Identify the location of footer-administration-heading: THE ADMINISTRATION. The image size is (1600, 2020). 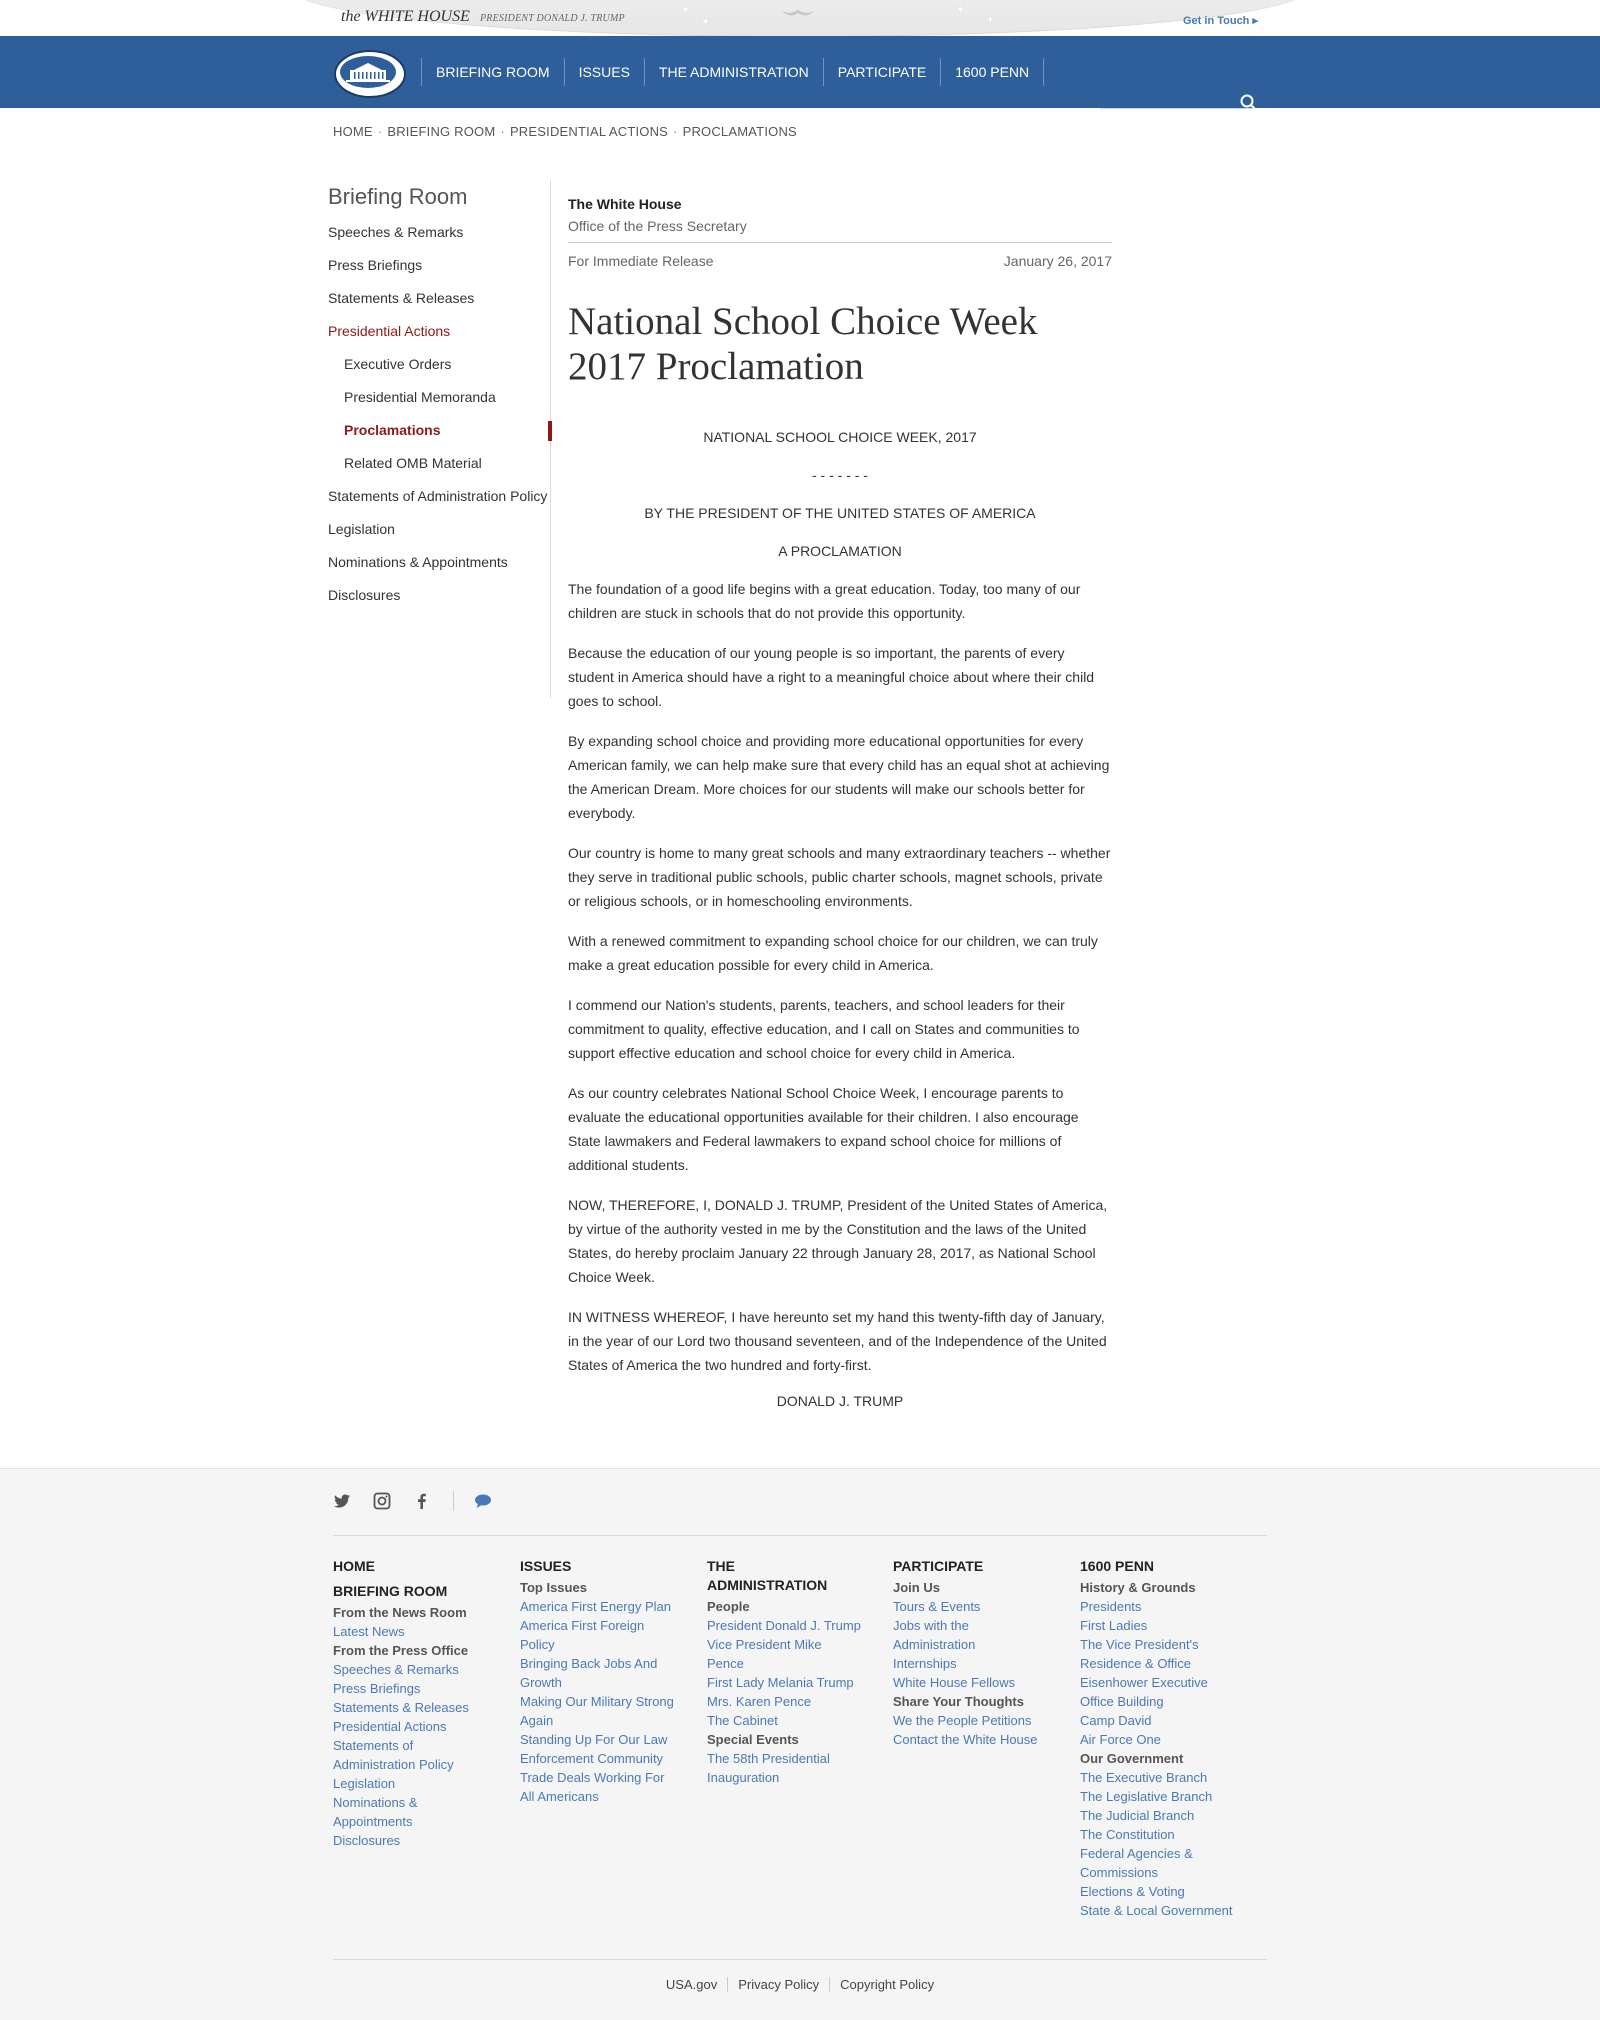
(777, 1576).